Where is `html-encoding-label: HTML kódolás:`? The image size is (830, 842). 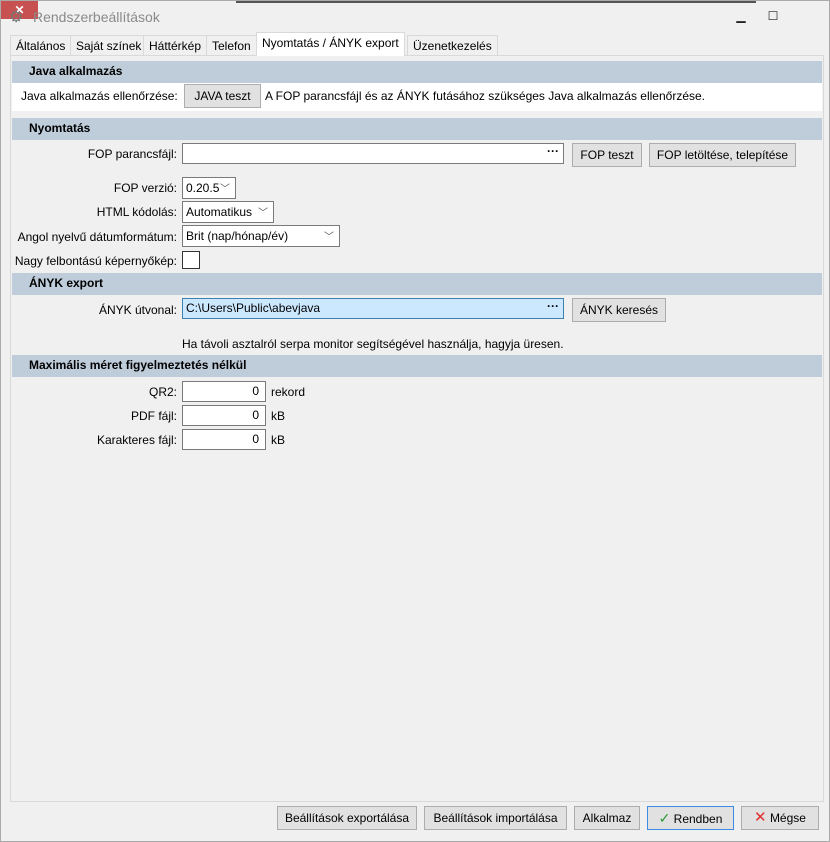
html-encoding-label: HTML kódolás: is located at coordinates (136, 212).